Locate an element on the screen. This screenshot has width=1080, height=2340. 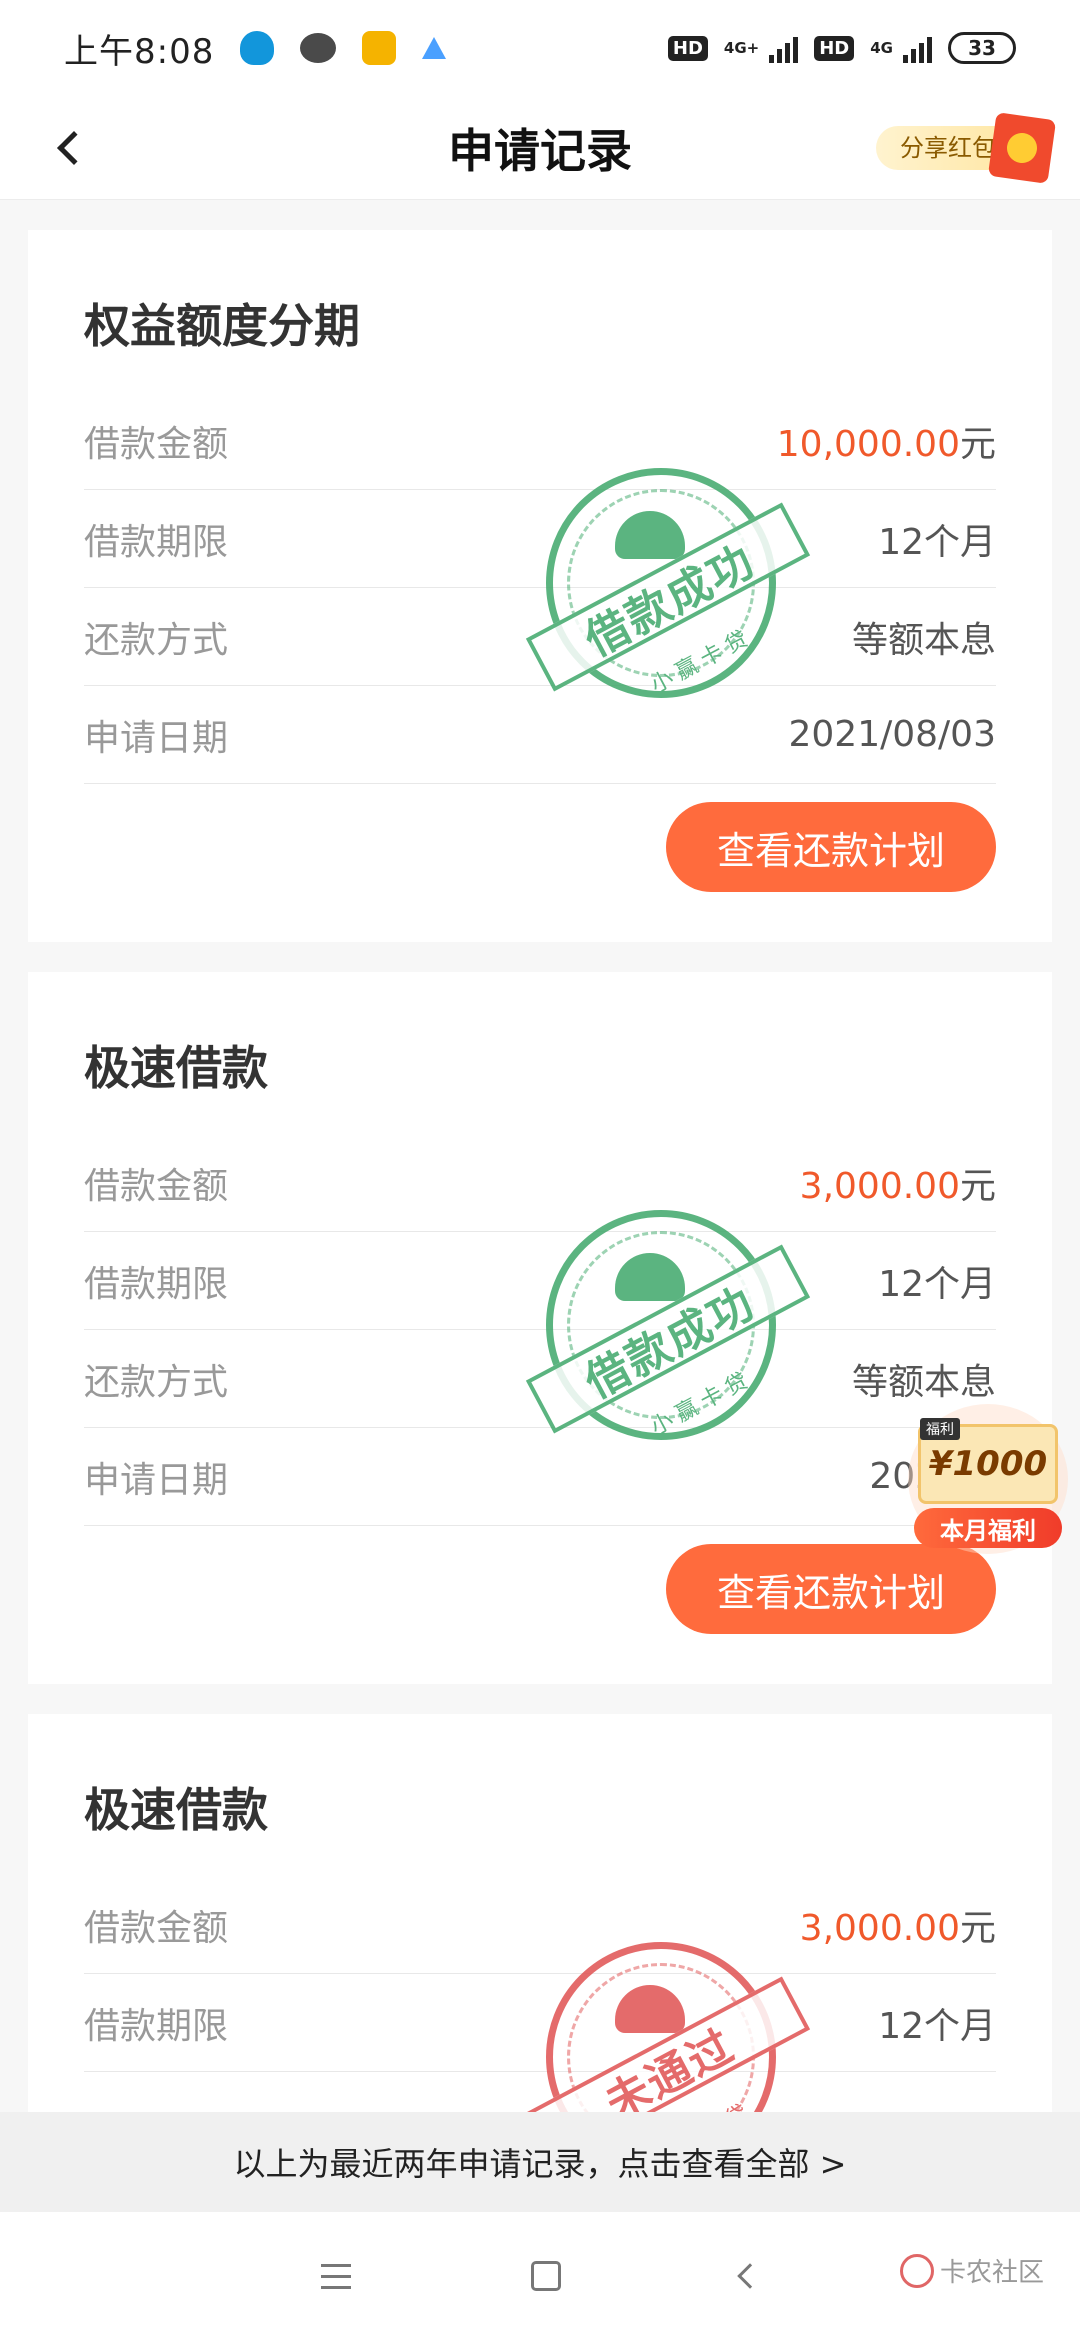
system-nav-bar: 卡农社区 is located at coordinates (540, 2276).